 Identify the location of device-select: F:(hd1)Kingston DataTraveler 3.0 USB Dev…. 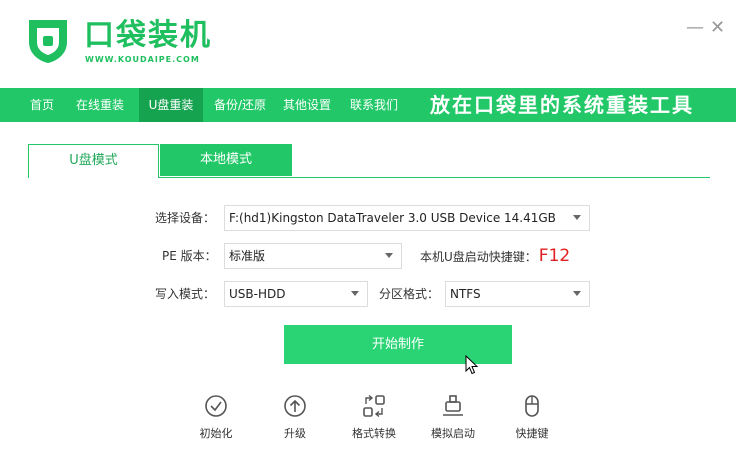
(407, 218).